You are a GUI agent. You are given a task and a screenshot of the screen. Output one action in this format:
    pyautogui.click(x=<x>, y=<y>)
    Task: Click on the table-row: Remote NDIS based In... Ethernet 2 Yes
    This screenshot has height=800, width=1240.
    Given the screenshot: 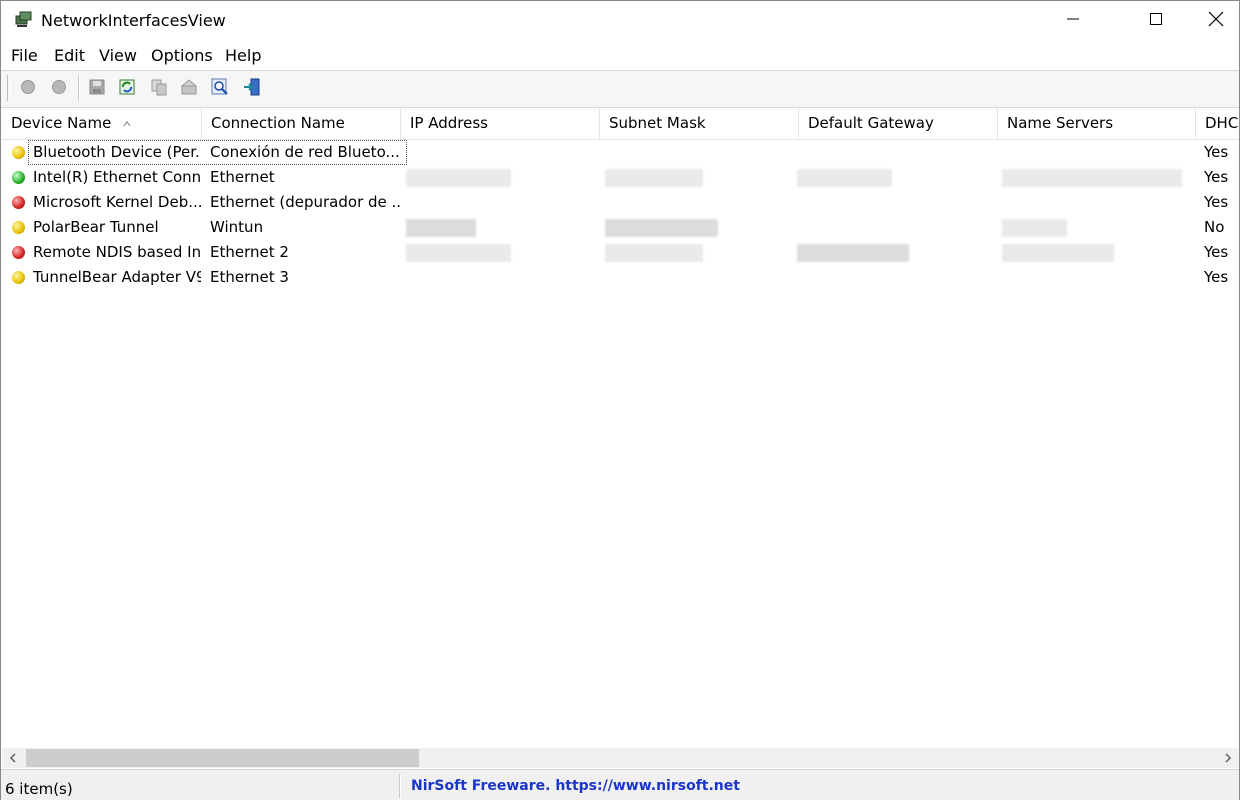 What is the action you would take?
    pyautogui.click(x=620, y=252)
    